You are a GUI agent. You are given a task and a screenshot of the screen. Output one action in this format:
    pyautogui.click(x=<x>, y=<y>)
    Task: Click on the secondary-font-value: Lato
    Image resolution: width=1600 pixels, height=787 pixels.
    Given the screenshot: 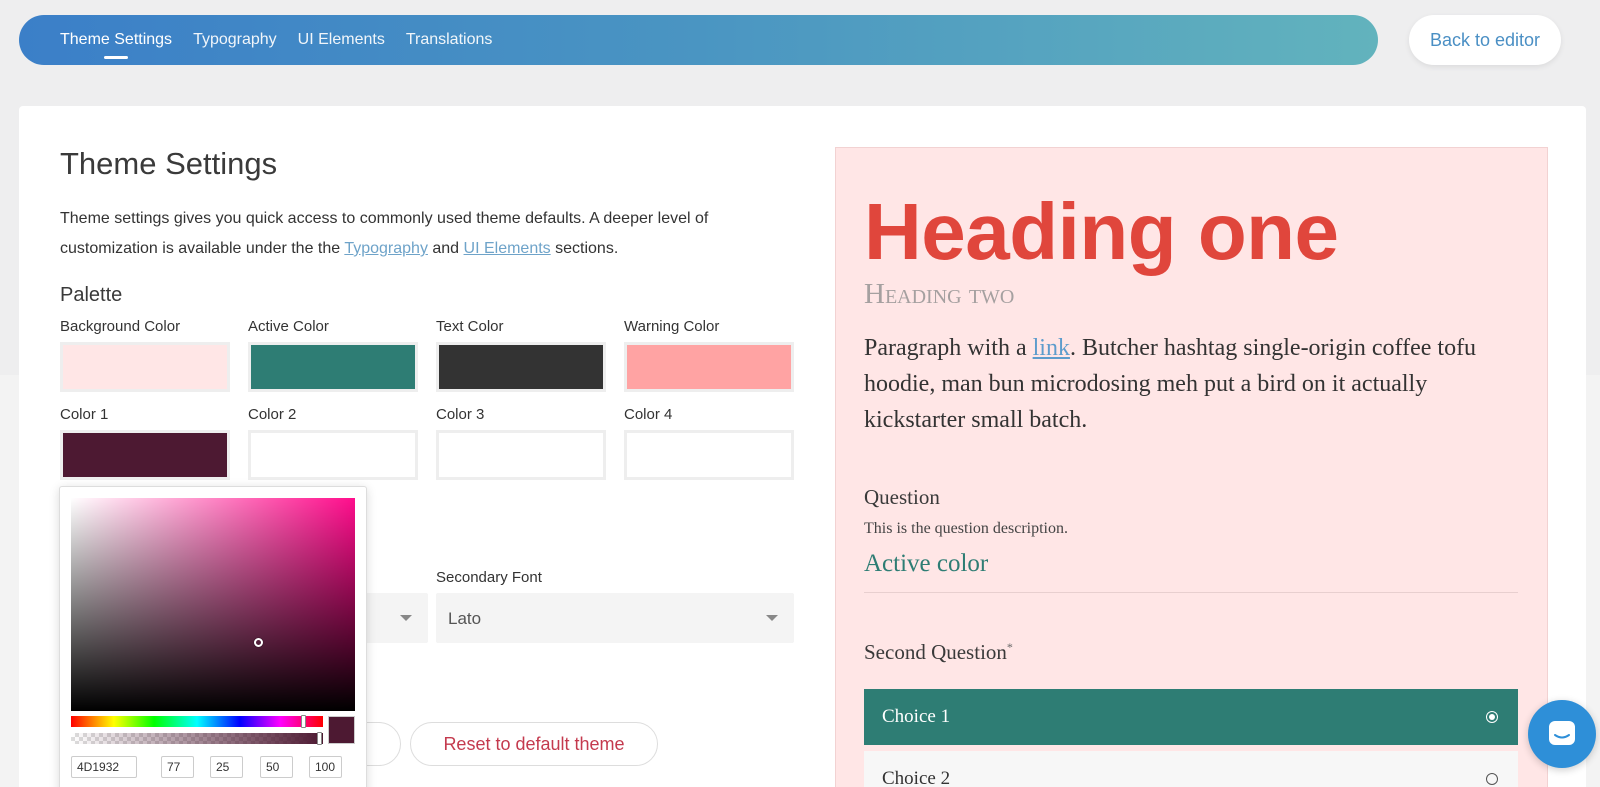 What is the action you would take?
    pyautogui.click(x=465, y=618)
    